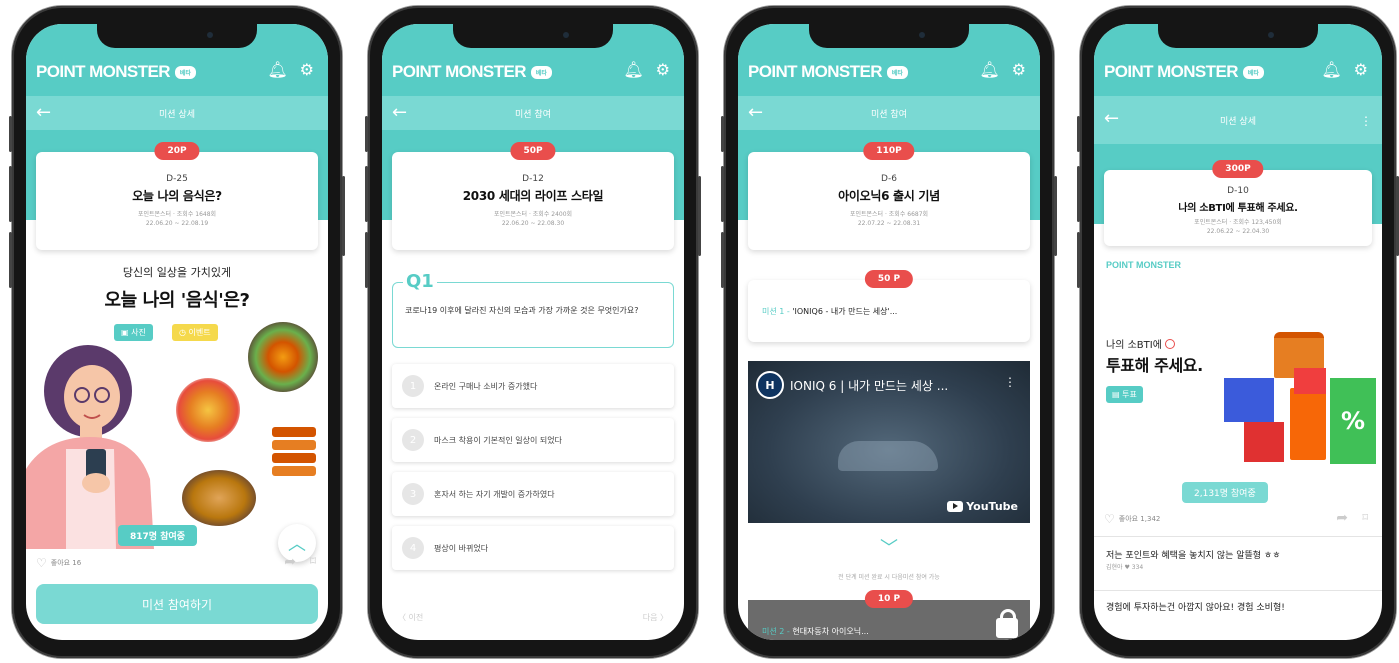 The width and height of the screenshot is (1399, 663). I want to click on mission-title: 오늘 나의 음식은?, so click(177, 196).